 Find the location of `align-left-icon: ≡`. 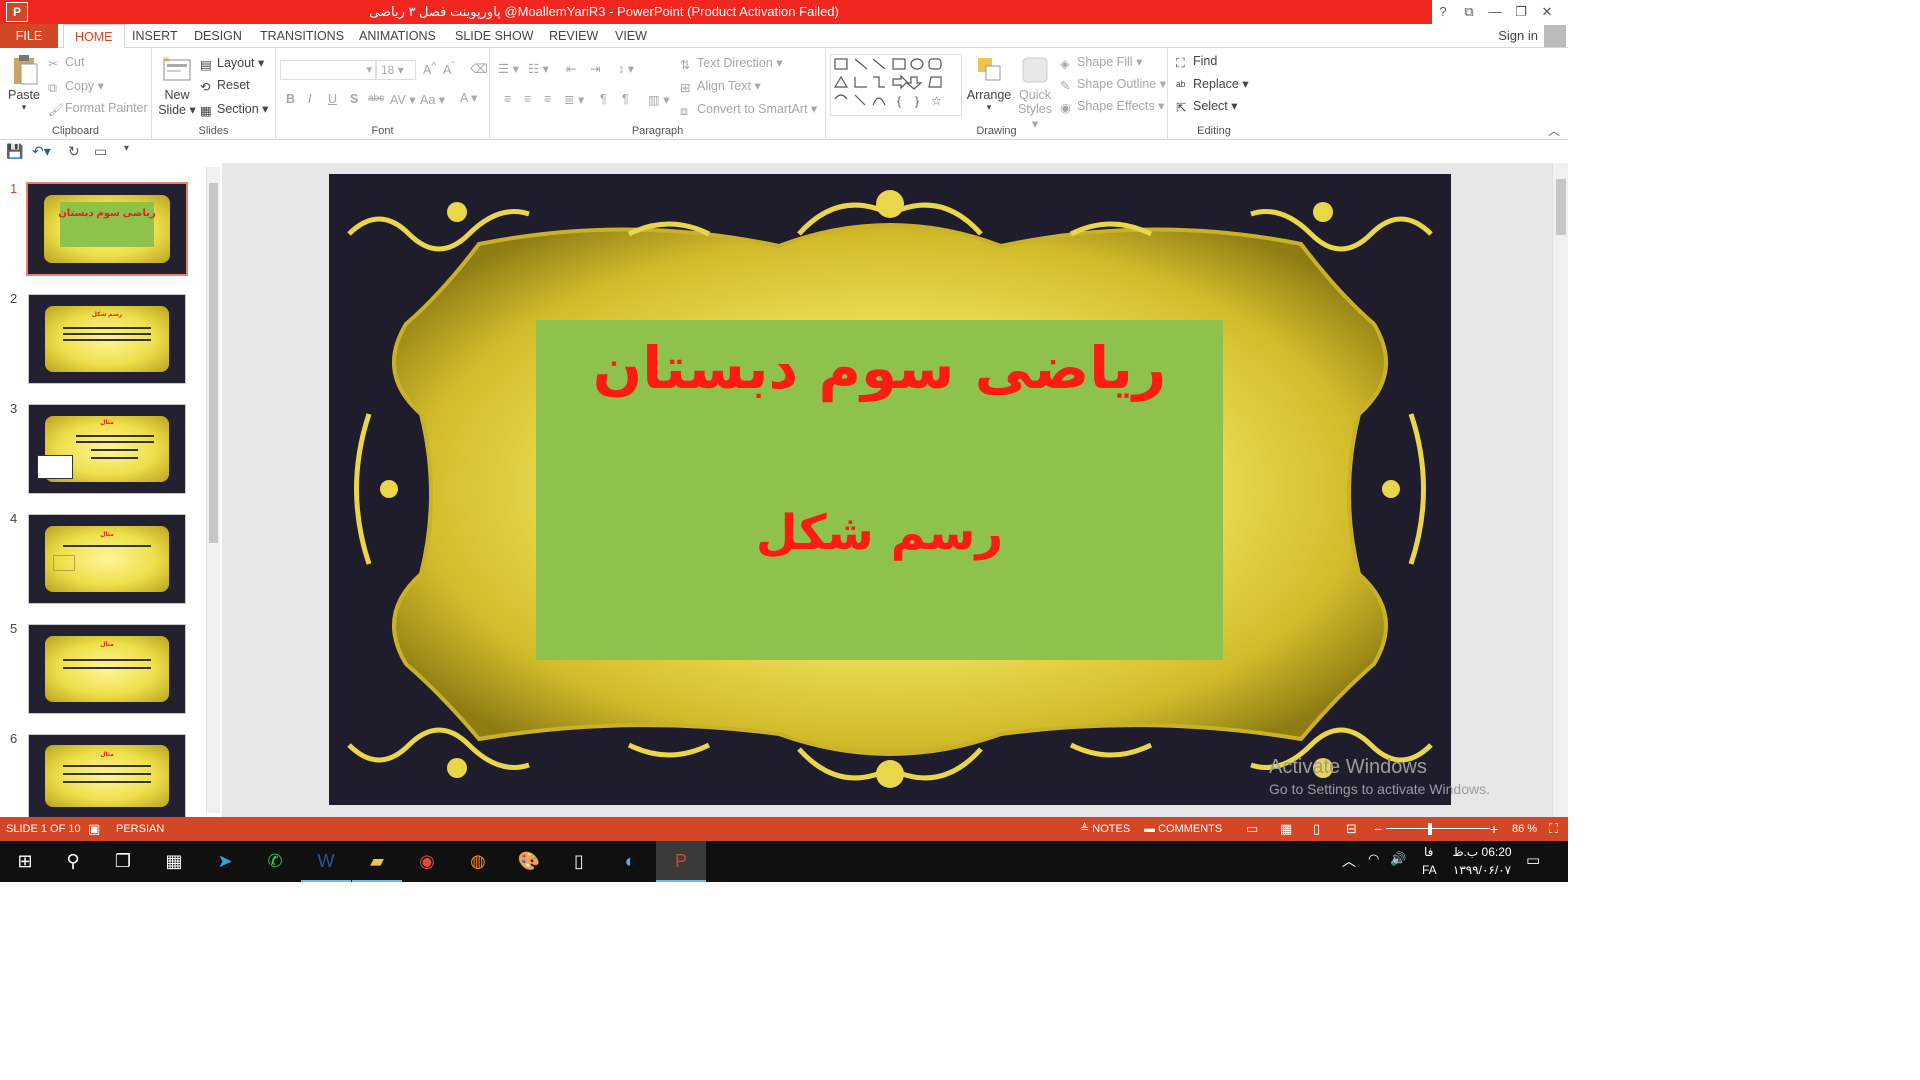

align-left-icon: ≡ is located at coordinates (507, 99).